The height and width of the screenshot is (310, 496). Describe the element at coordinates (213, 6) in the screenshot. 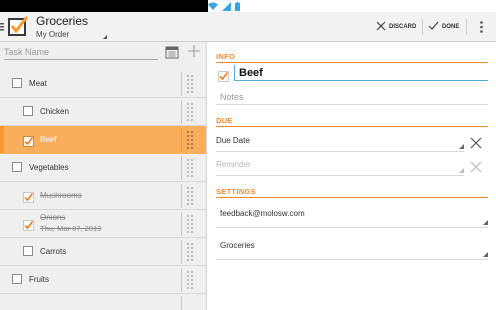

I see `wifi-icon` at that location.